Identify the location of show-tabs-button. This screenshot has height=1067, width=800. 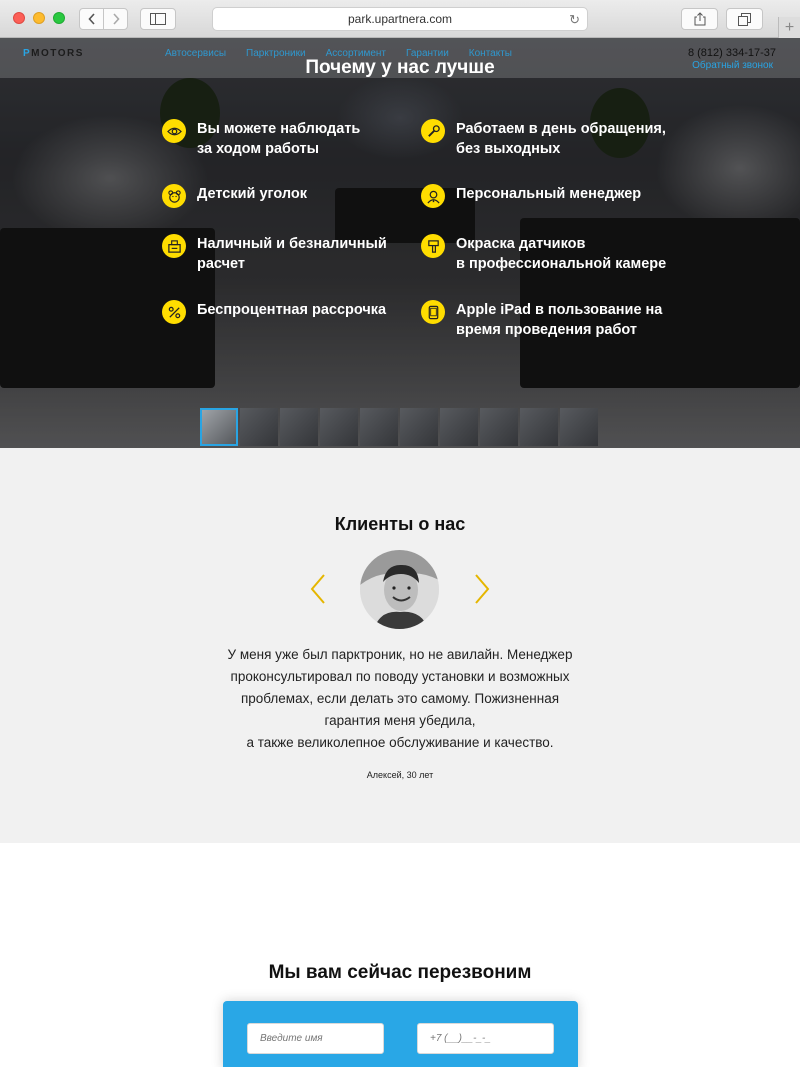
(744, 19).